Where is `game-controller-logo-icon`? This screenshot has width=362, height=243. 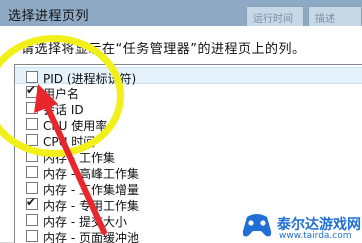
game-controller-logo-icon is located at coordinates (257, 225).